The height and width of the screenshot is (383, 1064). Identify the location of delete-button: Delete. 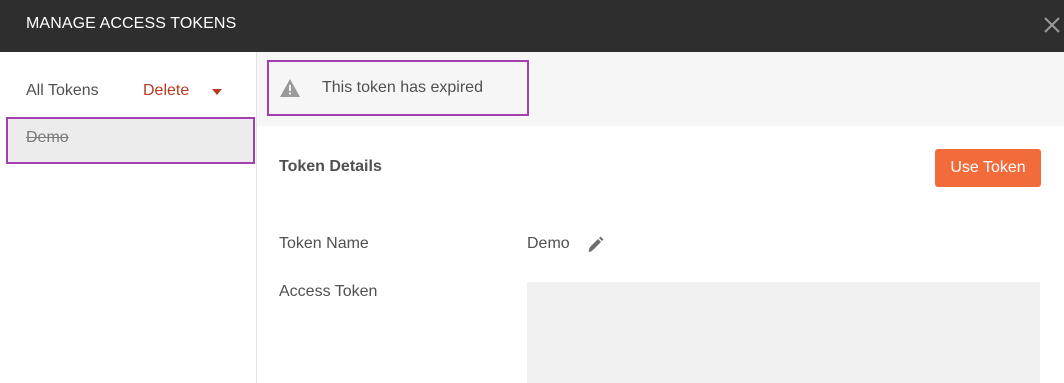
(166, 91).